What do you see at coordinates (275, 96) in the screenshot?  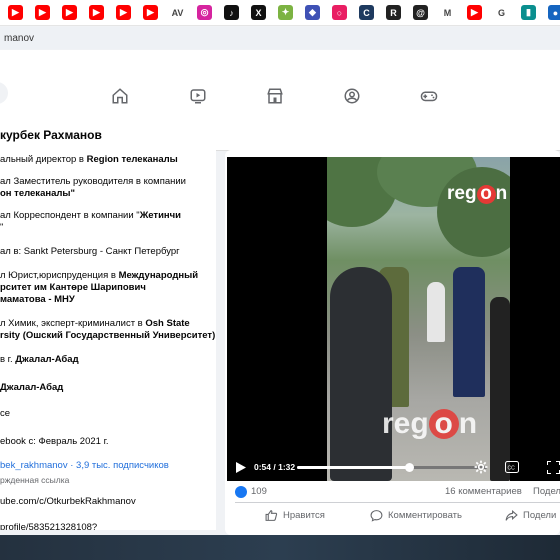 I see `marketplace-icon` at bounding box center [275, 96].